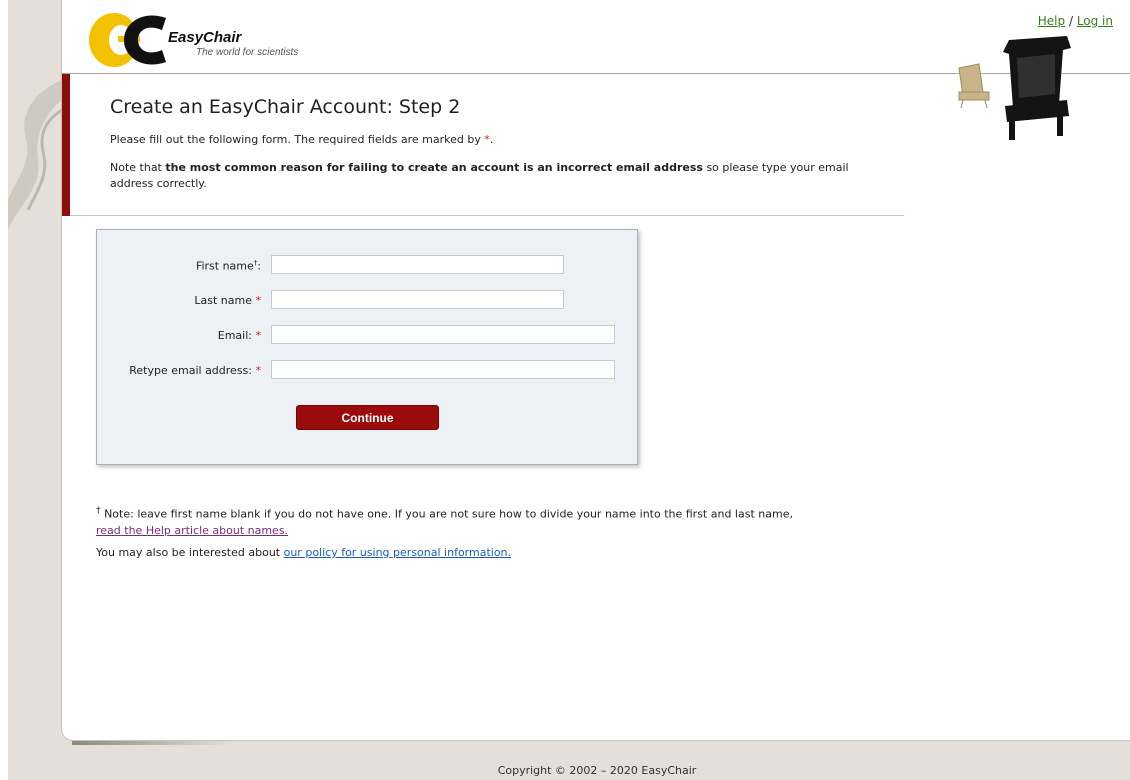  I want to click on first-name-colon: :, so click(259, 266).